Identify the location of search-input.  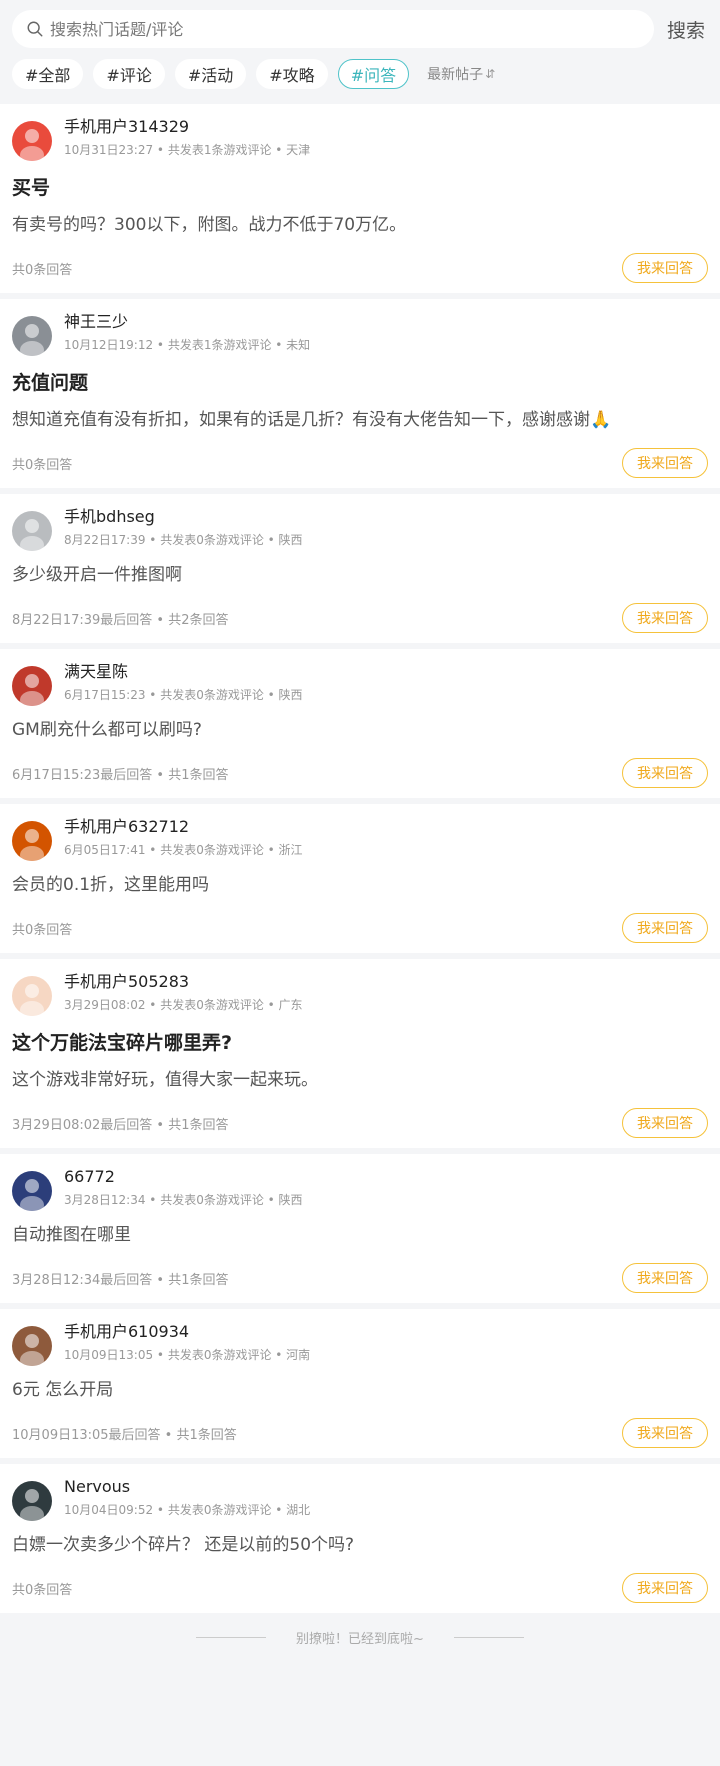
(352, 29).